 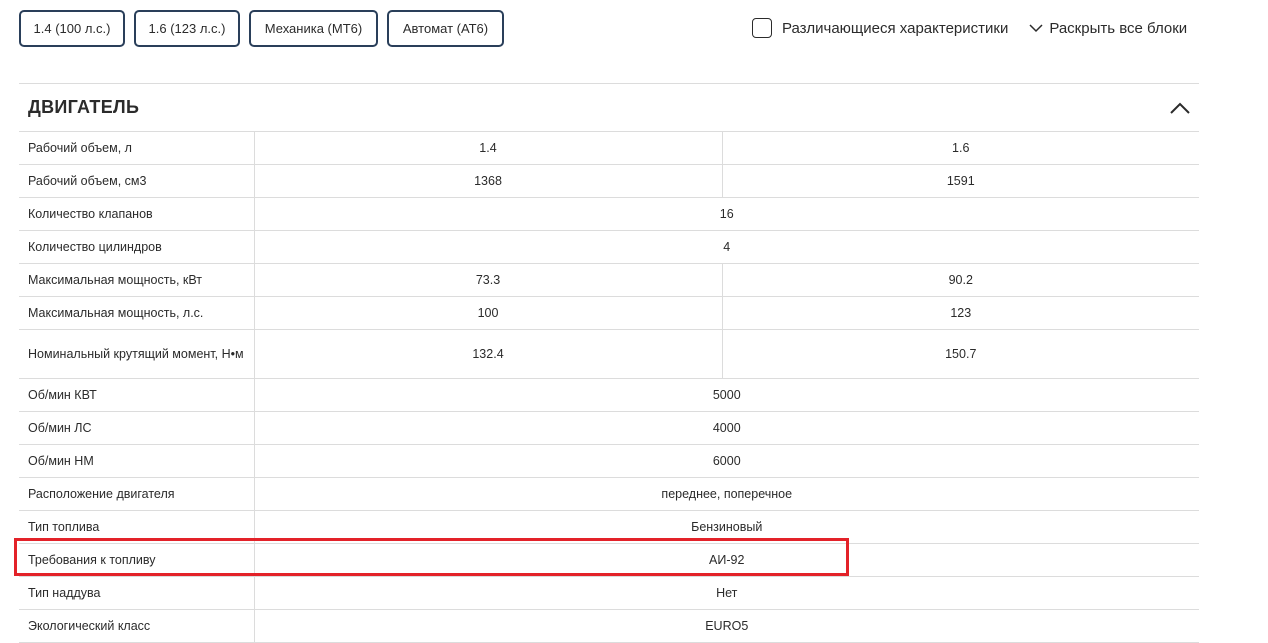 What do you see at coordinates (445, 28) in the screenshot?
I see `filter-chip-automatic: Автомат (АТ6)` at bounding box center [445, 28].